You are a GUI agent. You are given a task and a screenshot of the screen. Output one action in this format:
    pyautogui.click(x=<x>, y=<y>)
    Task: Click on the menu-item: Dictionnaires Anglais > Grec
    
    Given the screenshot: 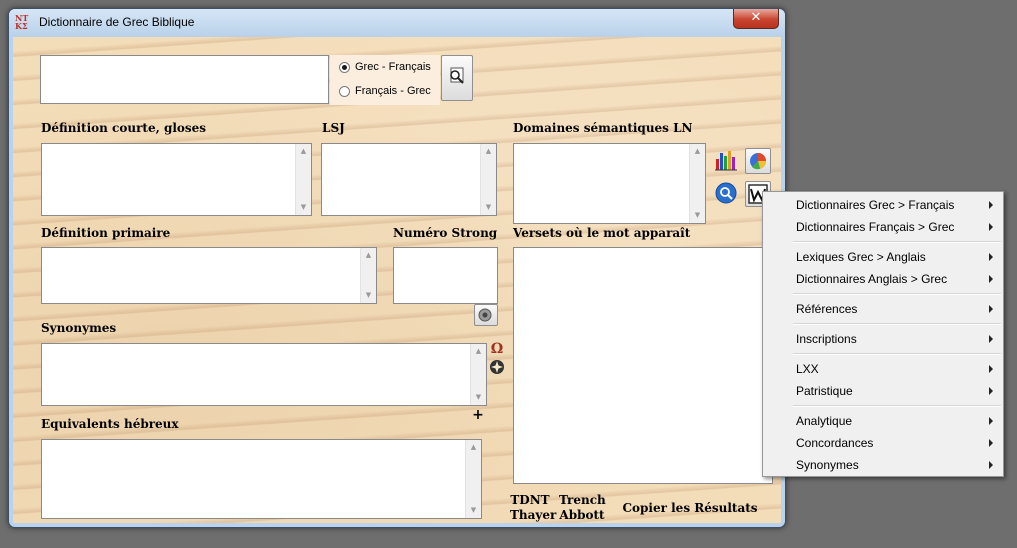 What is the action you would take?
    pyautogui.click(x=883, y=279)
    